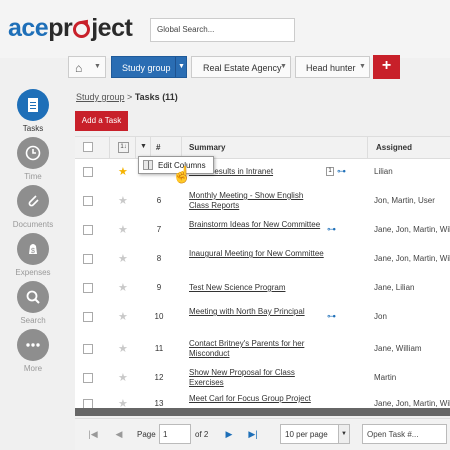 Image resolution: width=450 pixels, height=450 pixels. Describe the element at coordinates (33, 128) in the screenshot. I see `sidebar-item-label: Tasks` at that location.